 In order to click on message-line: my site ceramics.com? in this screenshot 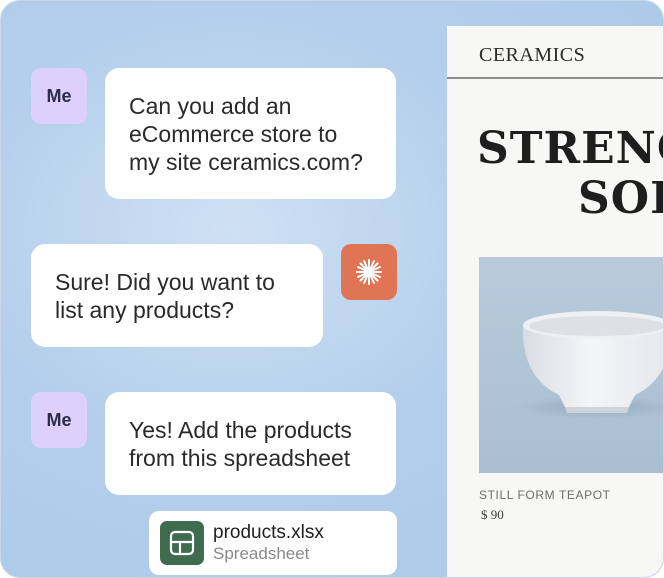, I will do `click(246, 162)`.